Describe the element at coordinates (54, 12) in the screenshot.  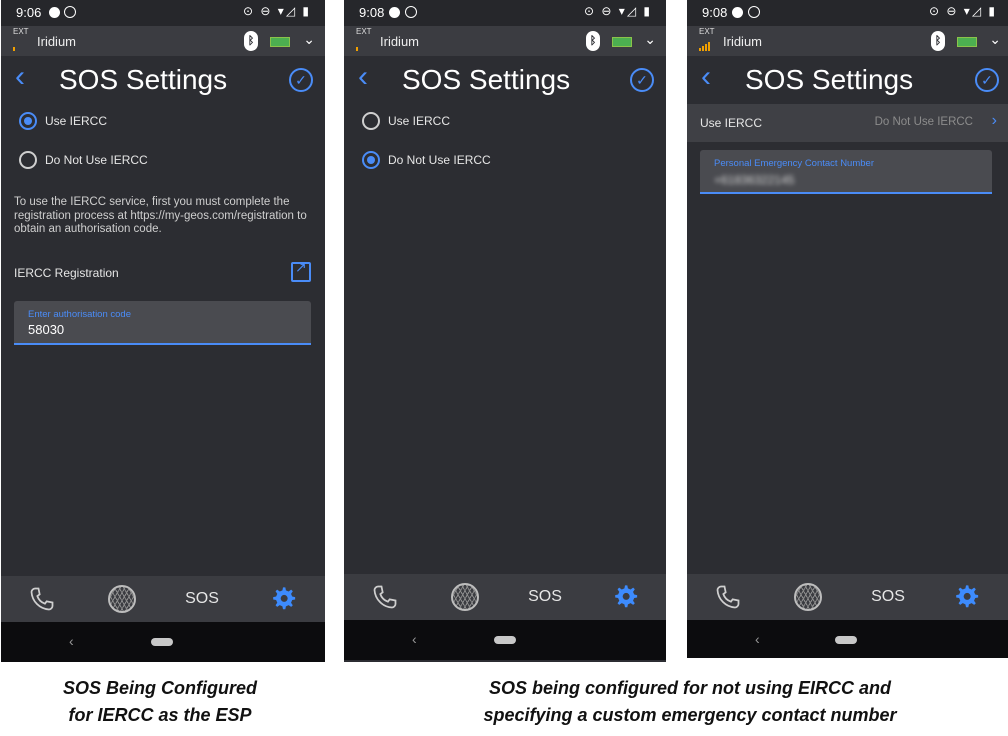
I see `notification-dot-icon` at that location.